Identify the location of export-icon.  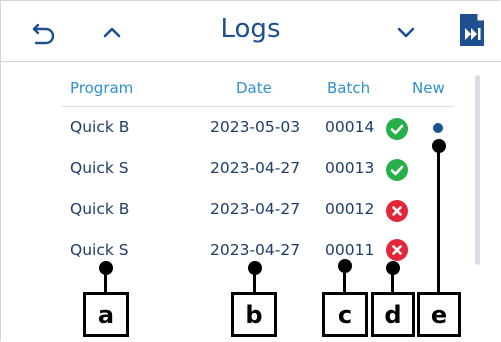
(472, 30).